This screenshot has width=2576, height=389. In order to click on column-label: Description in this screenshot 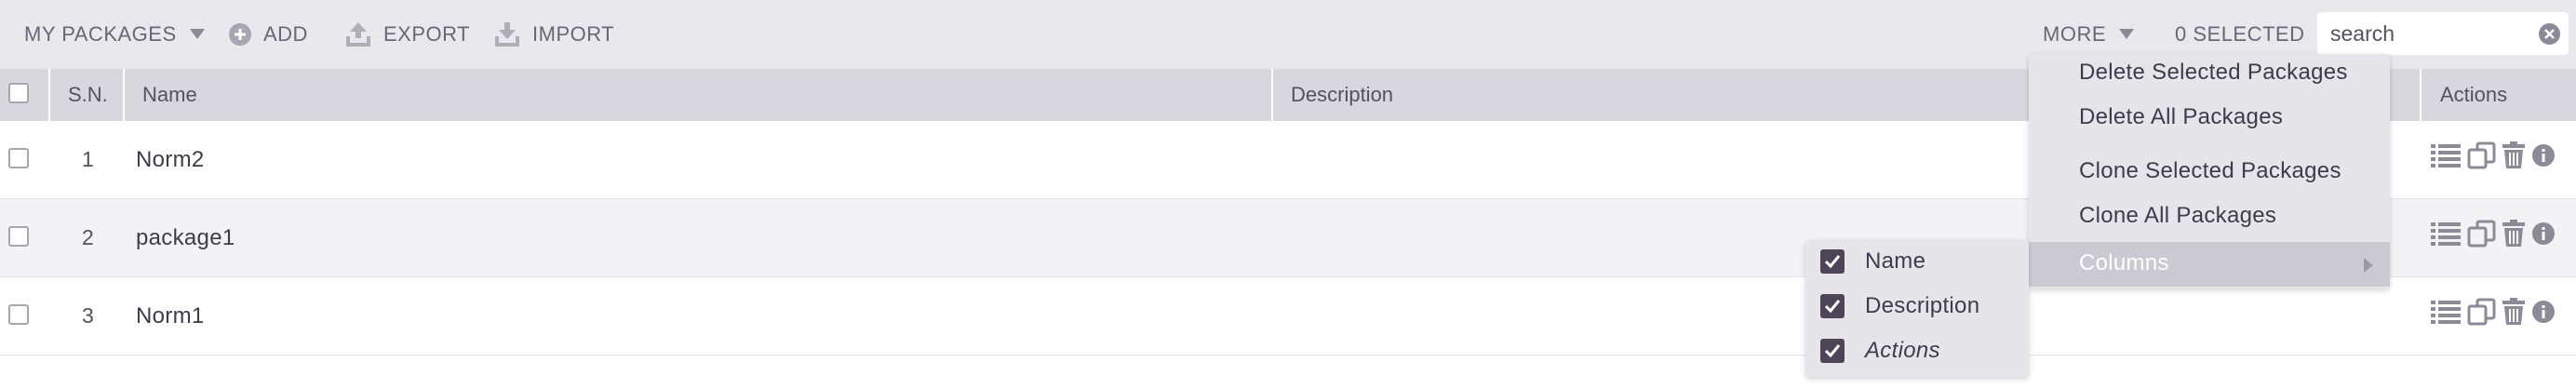, I will do `click(1922, 305)`.